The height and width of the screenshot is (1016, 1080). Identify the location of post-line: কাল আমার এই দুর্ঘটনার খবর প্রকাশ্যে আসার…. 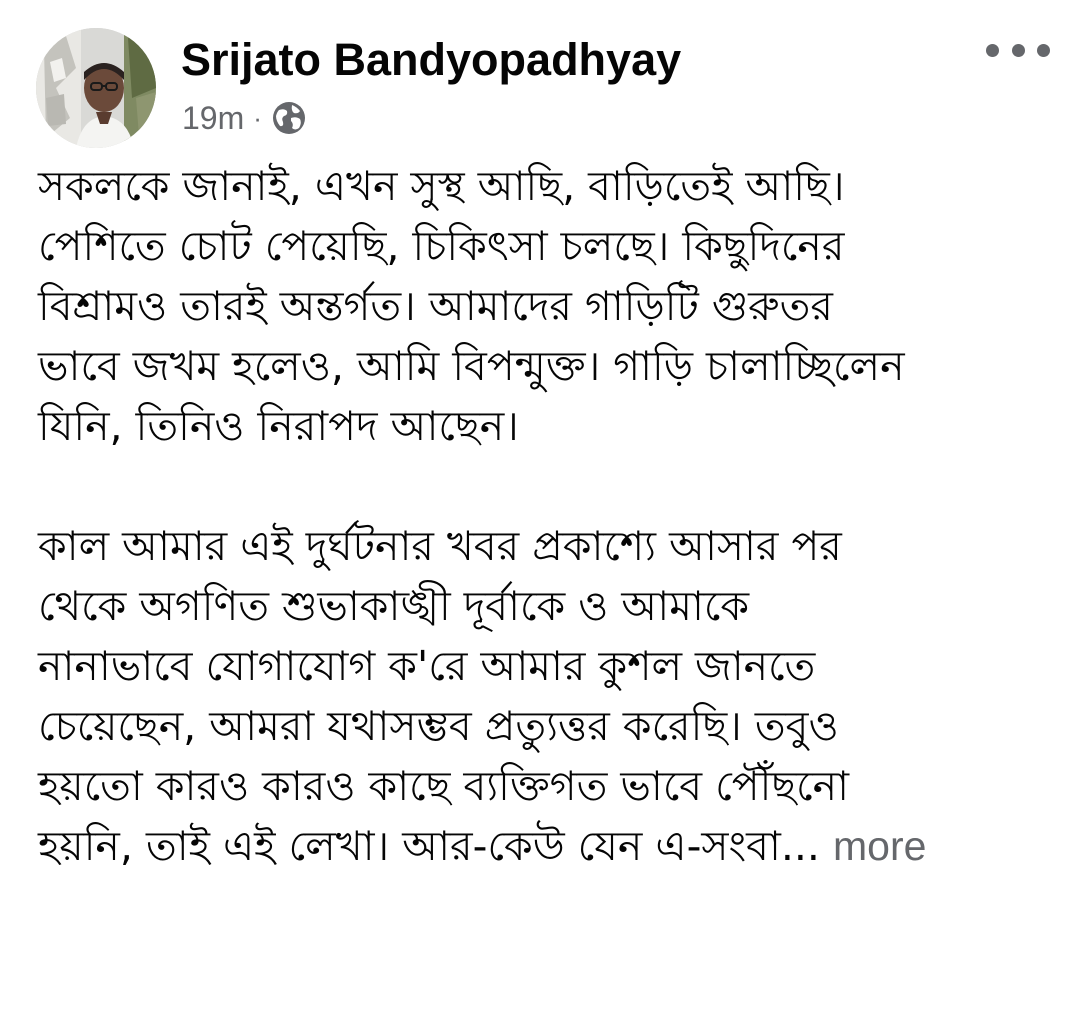
(440, 546).